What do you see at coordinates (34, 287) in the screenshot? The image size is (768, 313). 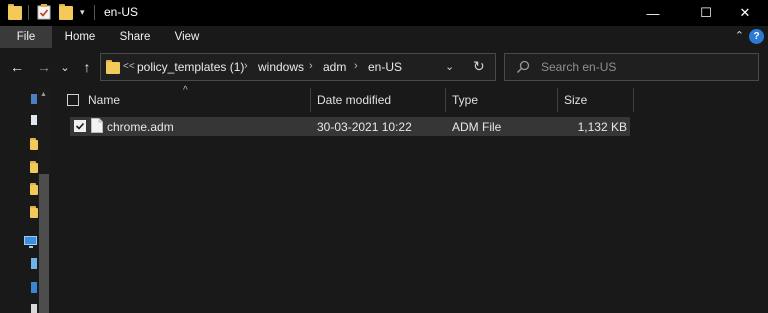 I see `desktop-icon` at bounding box center [34, 287].